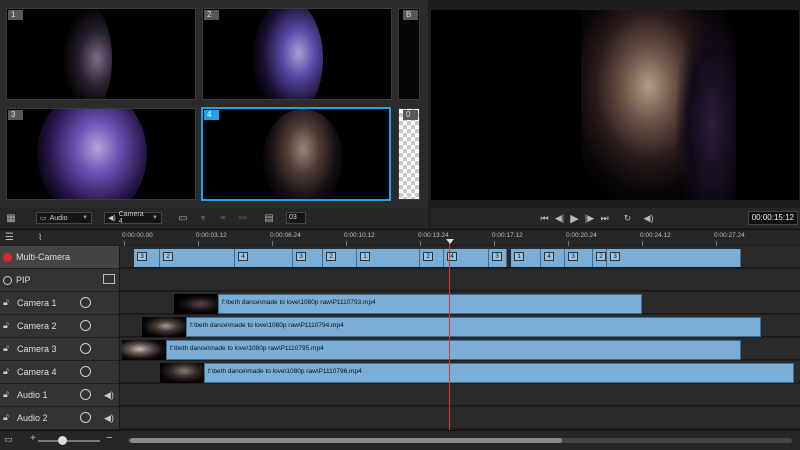  What do you see at coordinates (37, 326) in the screenshot?
I see `camera-2-track-name: Camera 2` at bounding box center [37, 326].